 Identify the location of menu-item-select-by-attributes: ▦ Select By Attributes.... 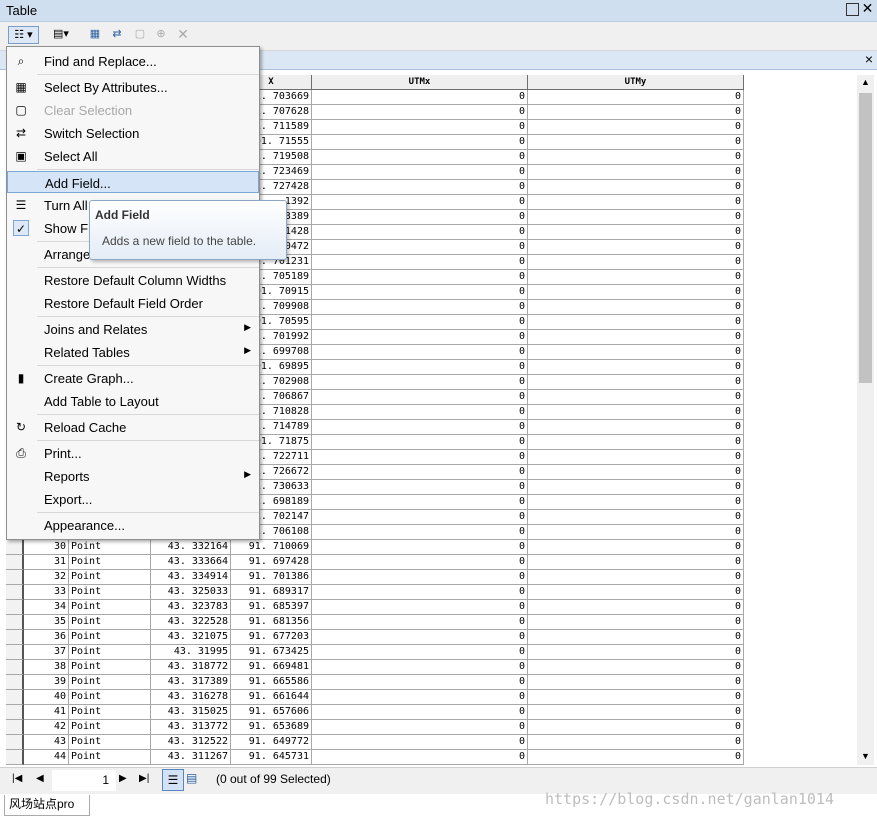
(133, 87).